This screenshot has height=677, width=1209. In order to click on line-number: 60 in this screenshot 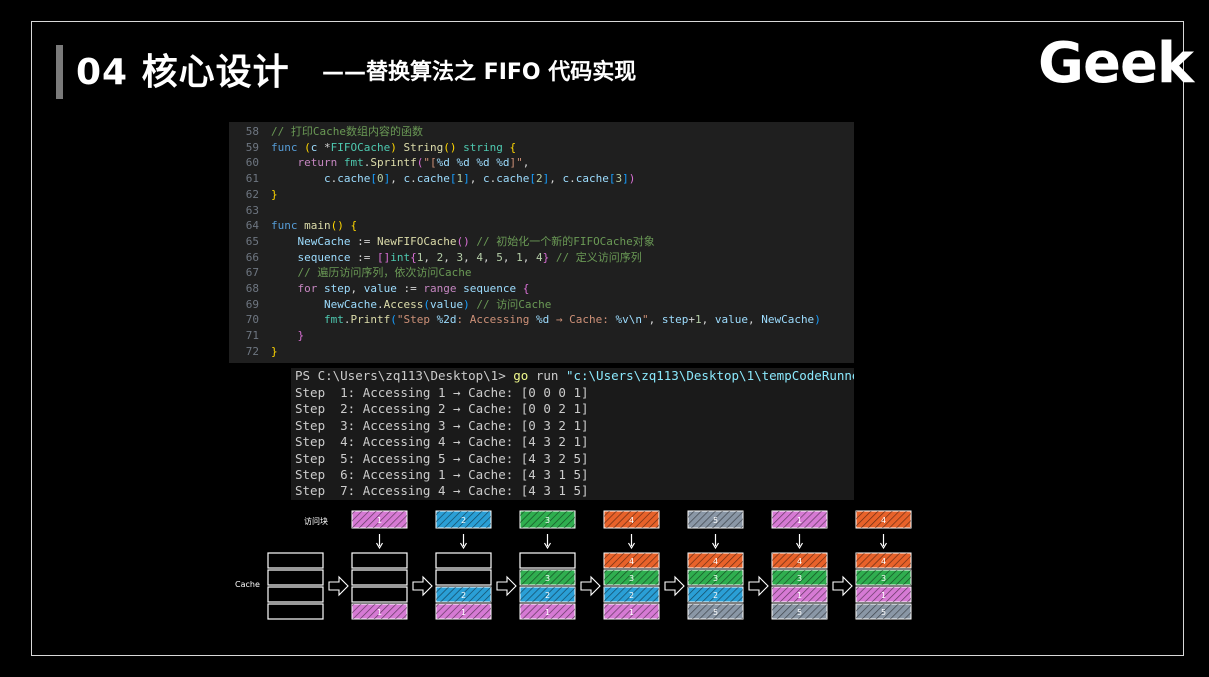, I will do `click(252, 163)`.